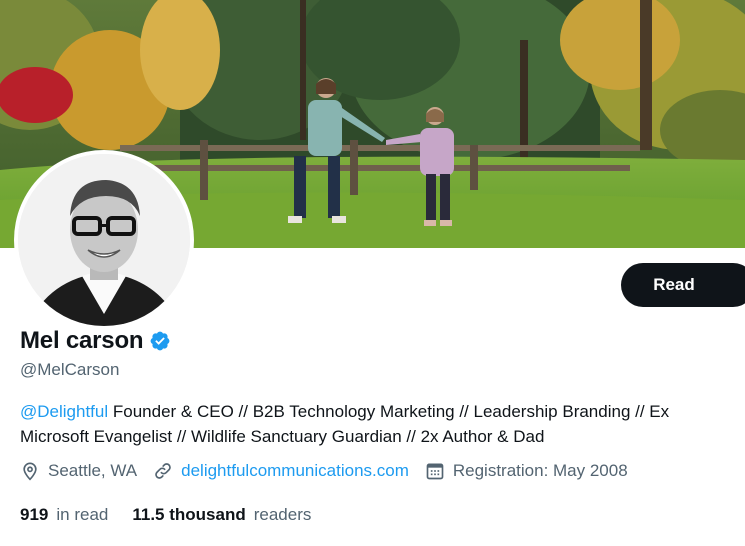 The image size is (745, 546). Describe the element at coordinates (540, 470) in the screenshot. I see `joined-text: Registration: May 2008` at that location.